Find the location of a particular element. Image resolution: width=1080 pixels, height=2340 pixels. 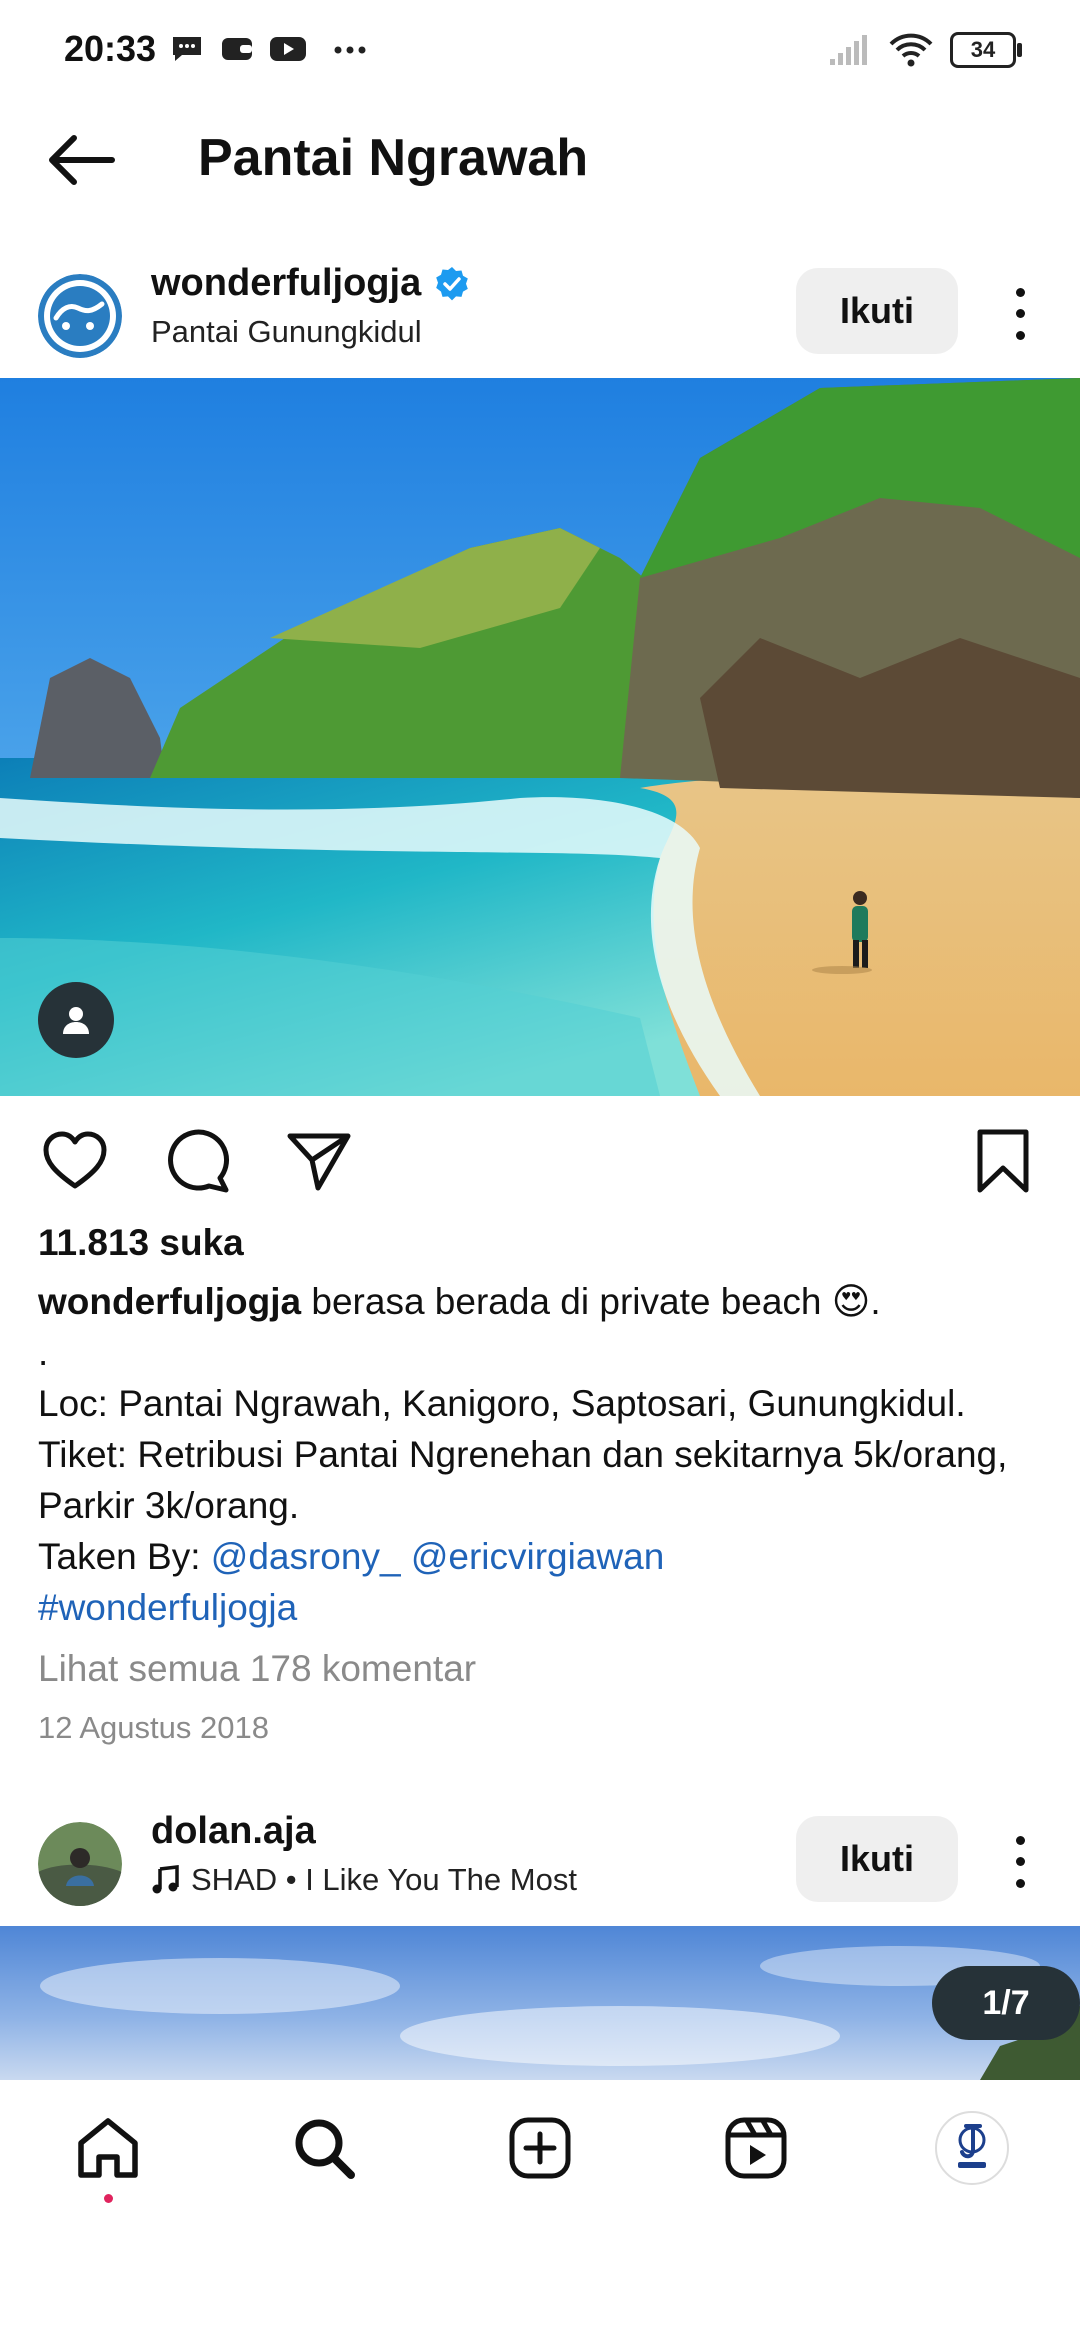

post-username: dolan.aja is located at coordinates (233, 1831).